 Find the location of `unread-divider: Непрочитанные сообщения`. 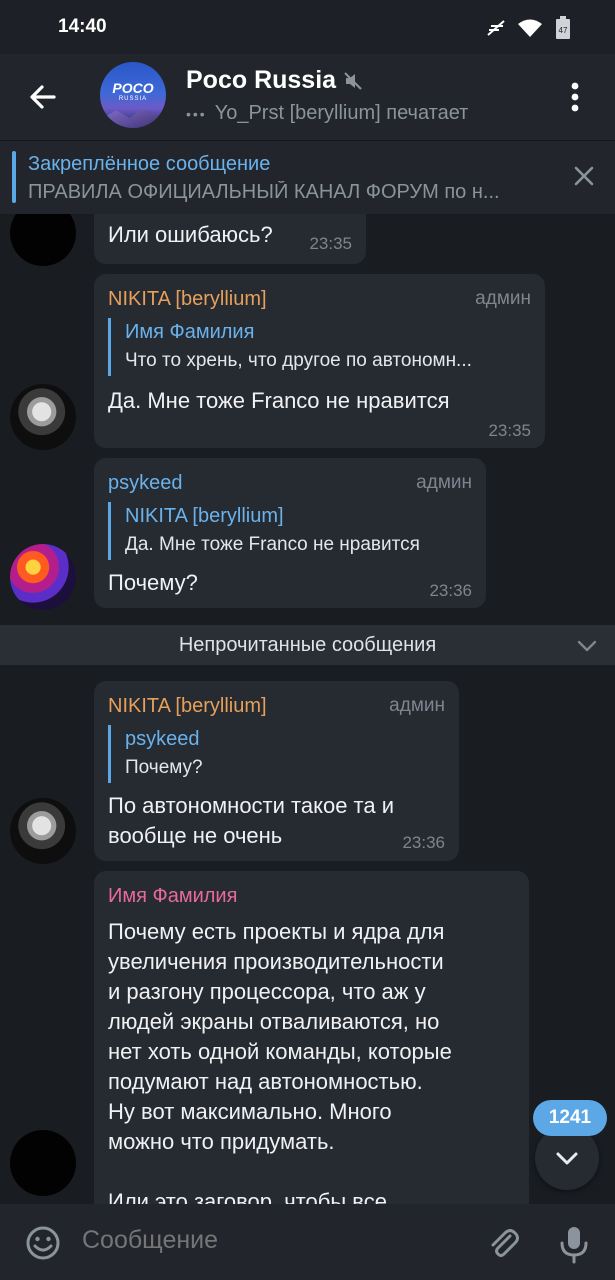

unread-divider: Непрочитанные сообщения is located at coordinates (307, 645).